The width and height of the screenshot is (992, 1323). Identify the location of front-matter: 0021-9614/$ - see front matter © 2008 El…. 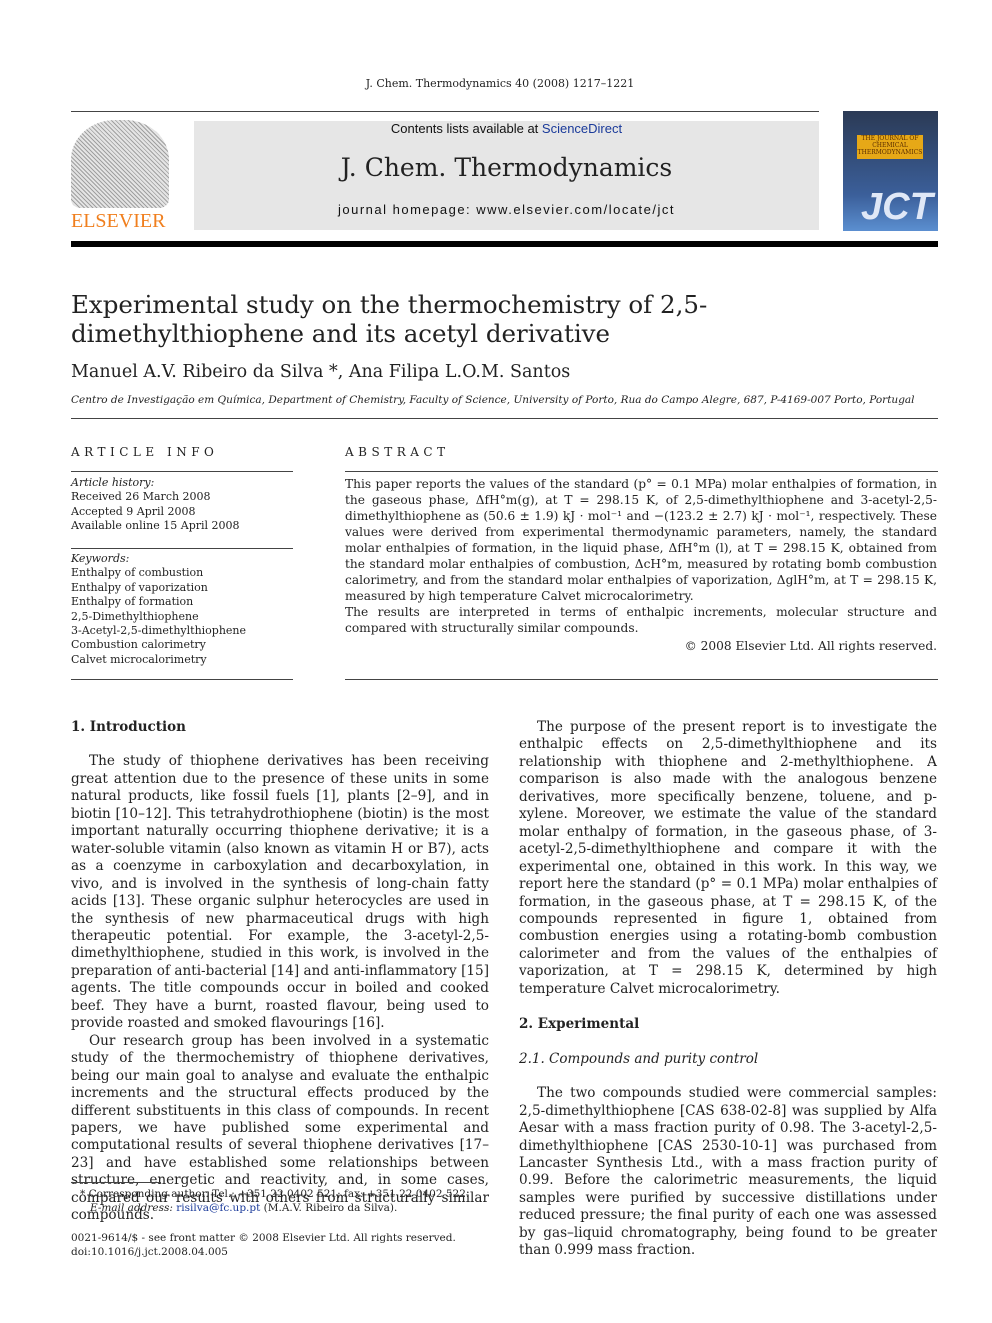
(321, 1245).